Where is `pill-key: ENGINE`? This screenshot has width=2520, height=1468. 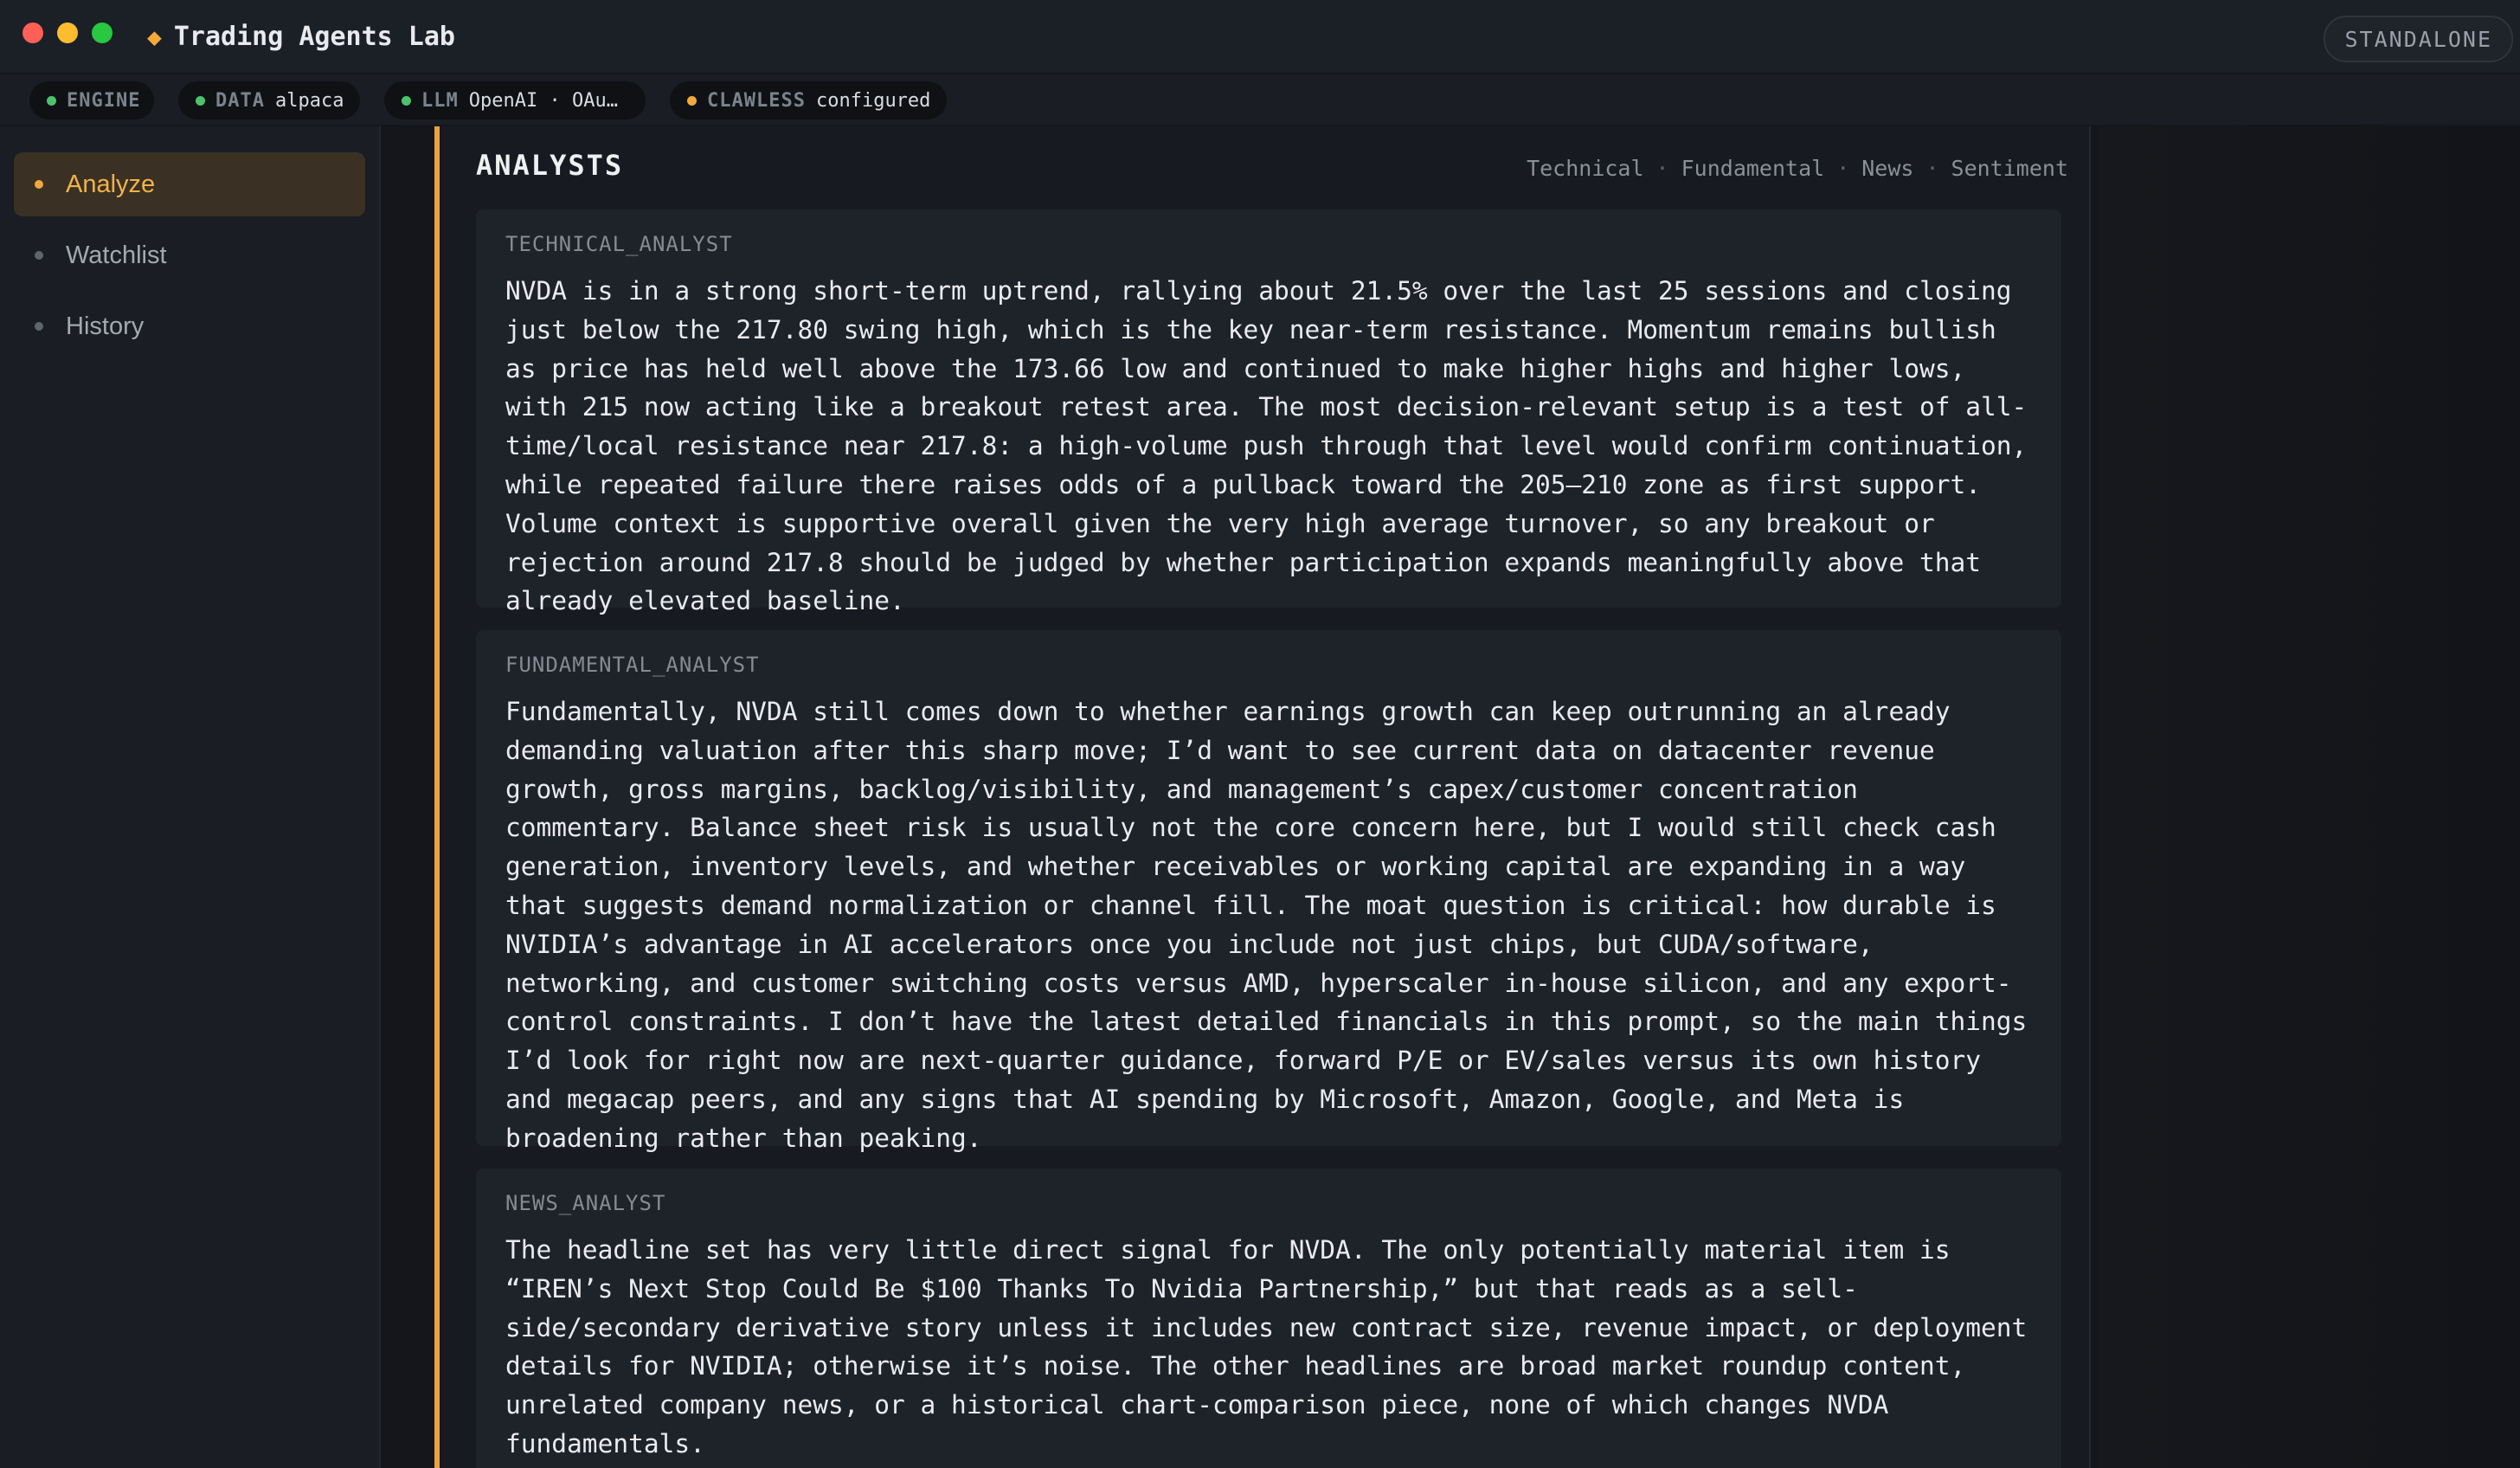 pill-key: ENGINE is located at coordinates (104, 100).